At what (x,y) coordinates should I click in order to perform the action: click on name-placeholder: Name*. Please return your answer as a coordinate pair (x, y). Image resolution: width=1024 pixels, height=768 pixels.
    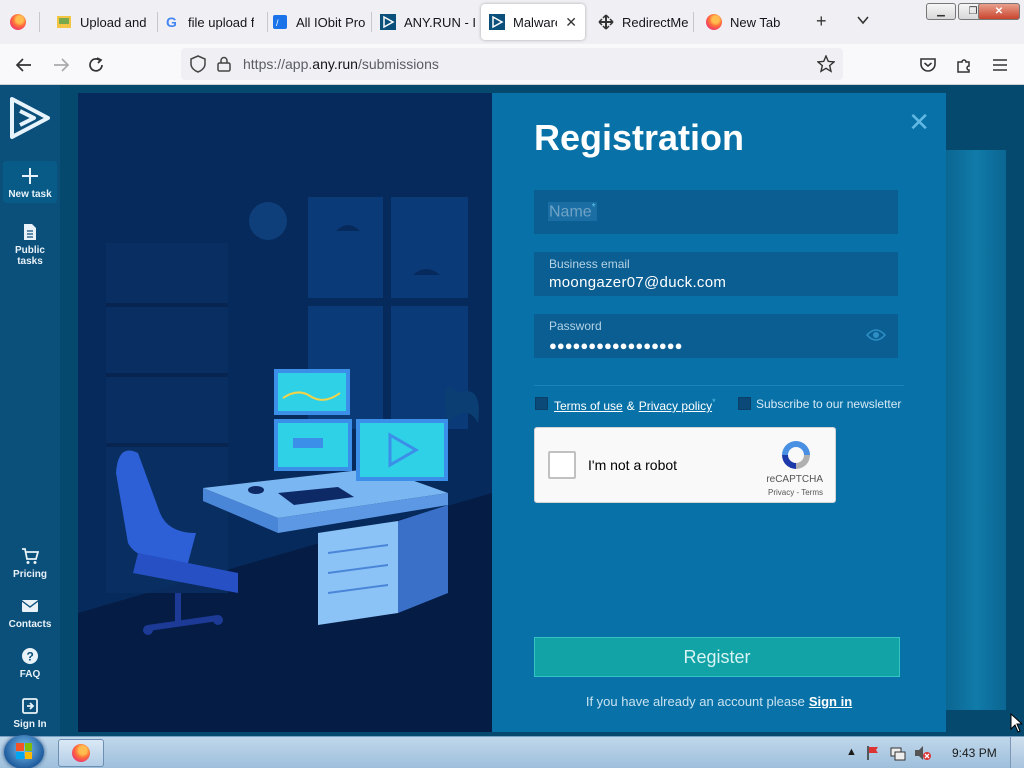
    Looking at the image, I should click on (572, 212).